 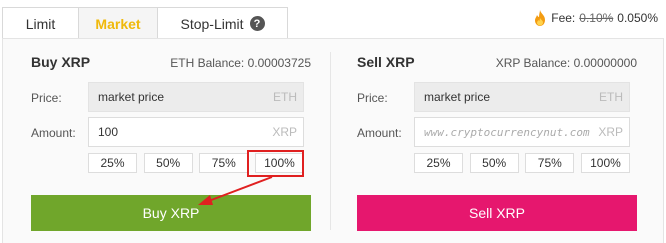 I want to click on buy-price-unit: ETH, so click(x=285, y=97).